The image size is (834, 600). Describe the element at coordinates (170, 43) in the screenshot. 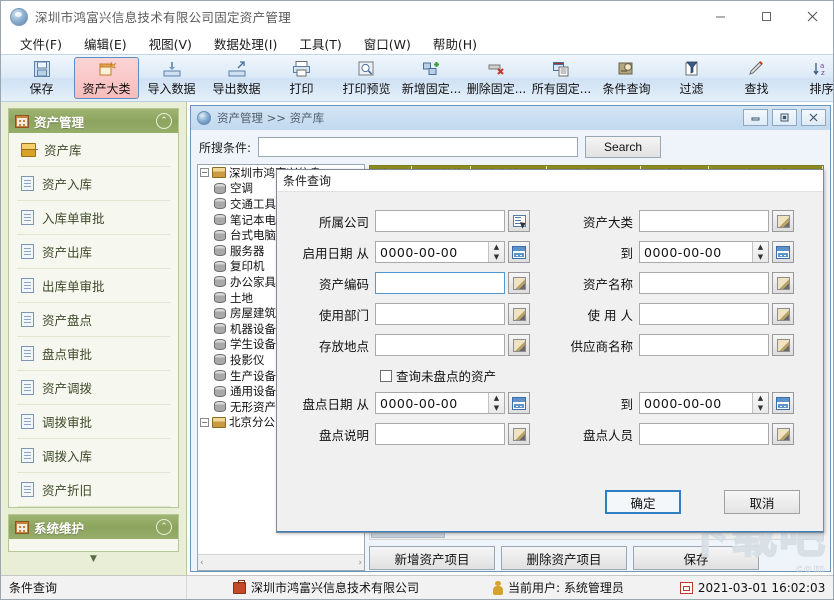

I see `menu-item-2: 视图(V)` at that location.